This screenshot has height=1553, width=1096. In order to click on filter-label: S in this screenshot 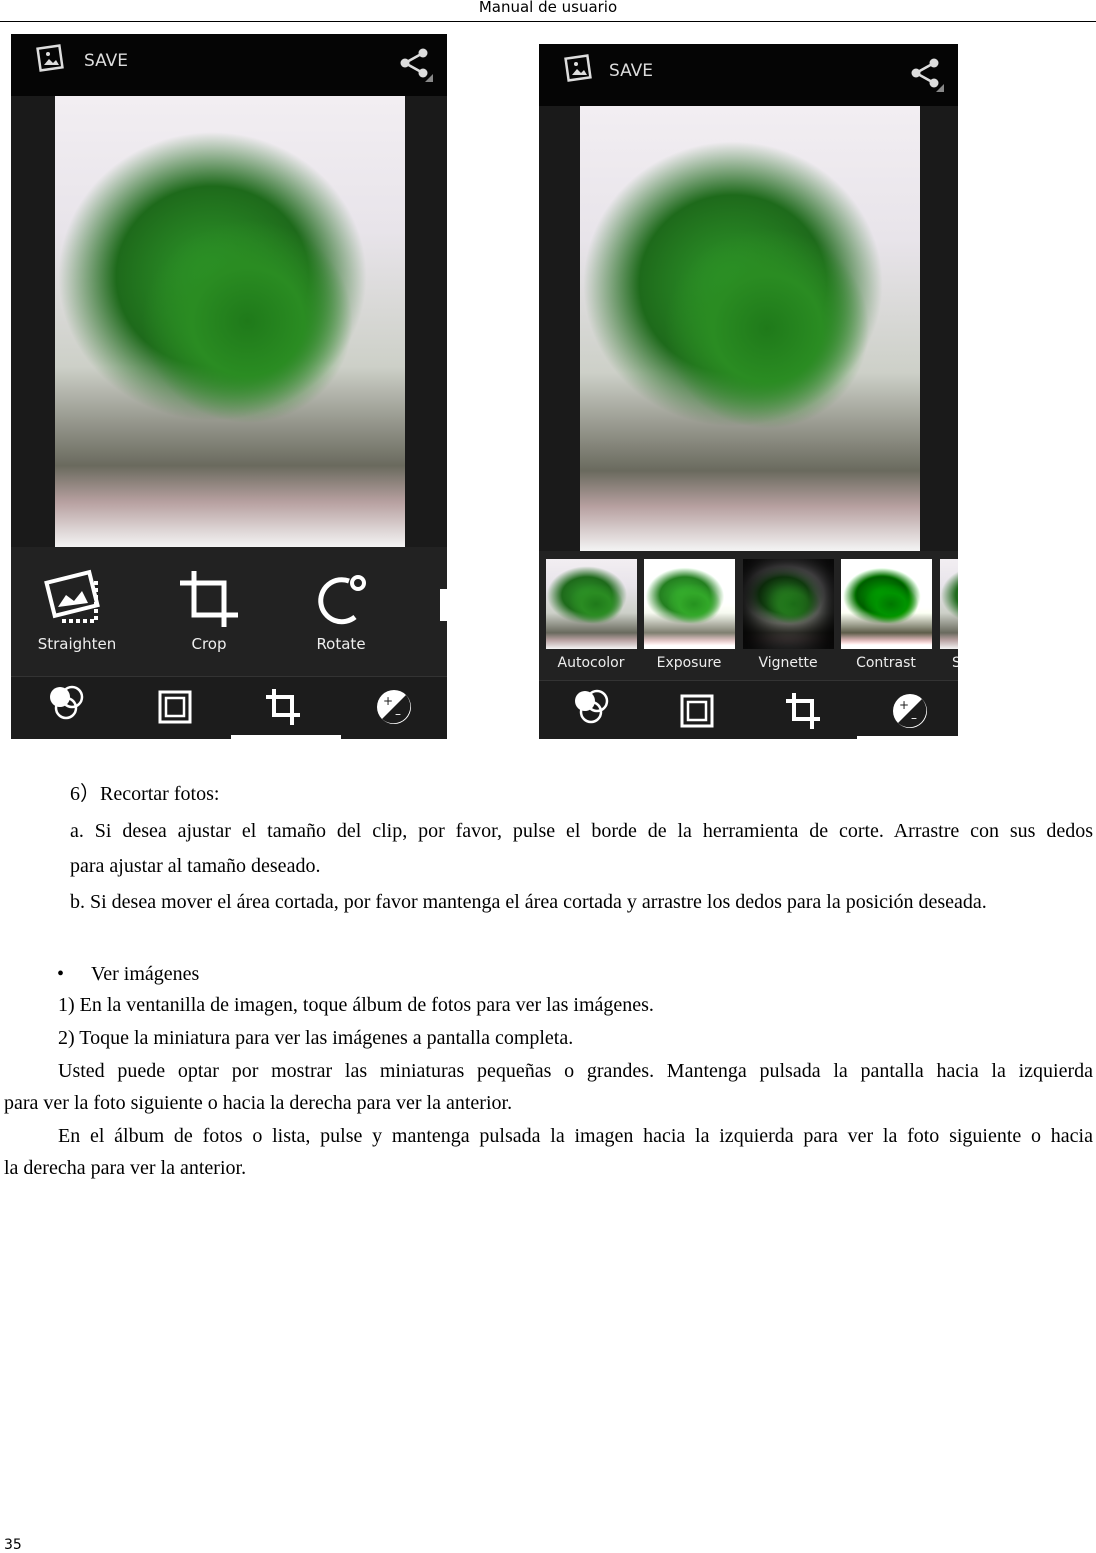, I will do `click(955, 663)`.